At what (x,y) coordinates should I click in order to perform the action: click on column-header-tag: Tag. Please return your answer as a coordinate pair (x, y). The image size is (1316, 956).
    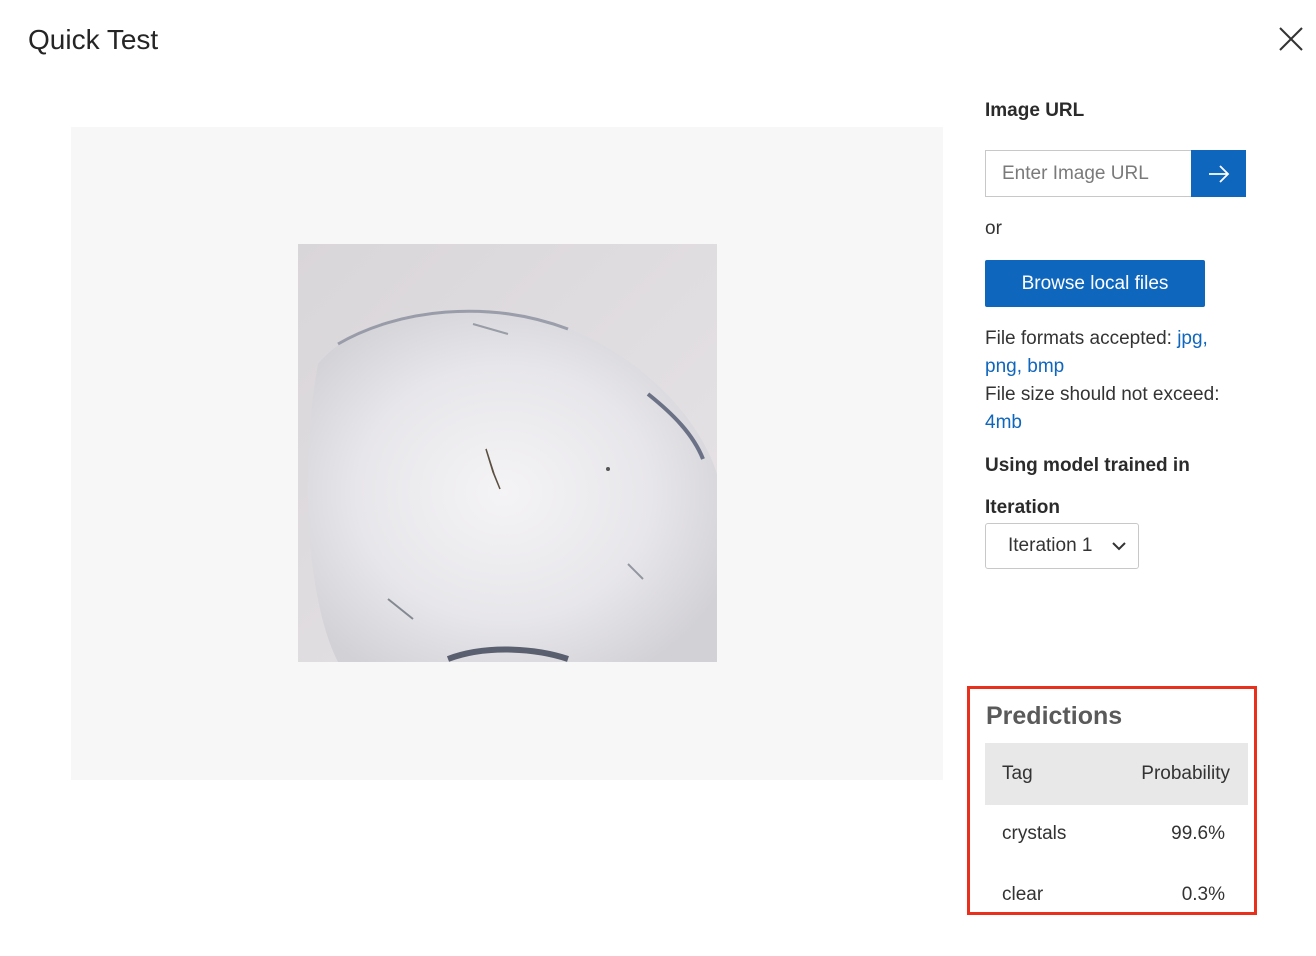
    Looking at the image, I should click on (1017, 773).